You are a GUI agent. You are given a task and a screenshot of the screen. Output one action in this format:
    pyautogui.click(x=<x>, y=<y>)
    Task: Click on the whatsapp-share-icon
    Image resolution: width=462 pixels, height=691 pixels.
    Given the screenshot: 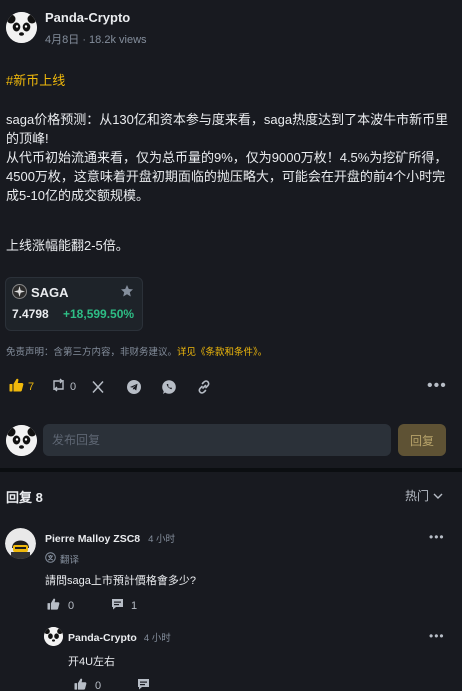 What is the action you would take?
    pyautogui.click(x=169, y=387)
    